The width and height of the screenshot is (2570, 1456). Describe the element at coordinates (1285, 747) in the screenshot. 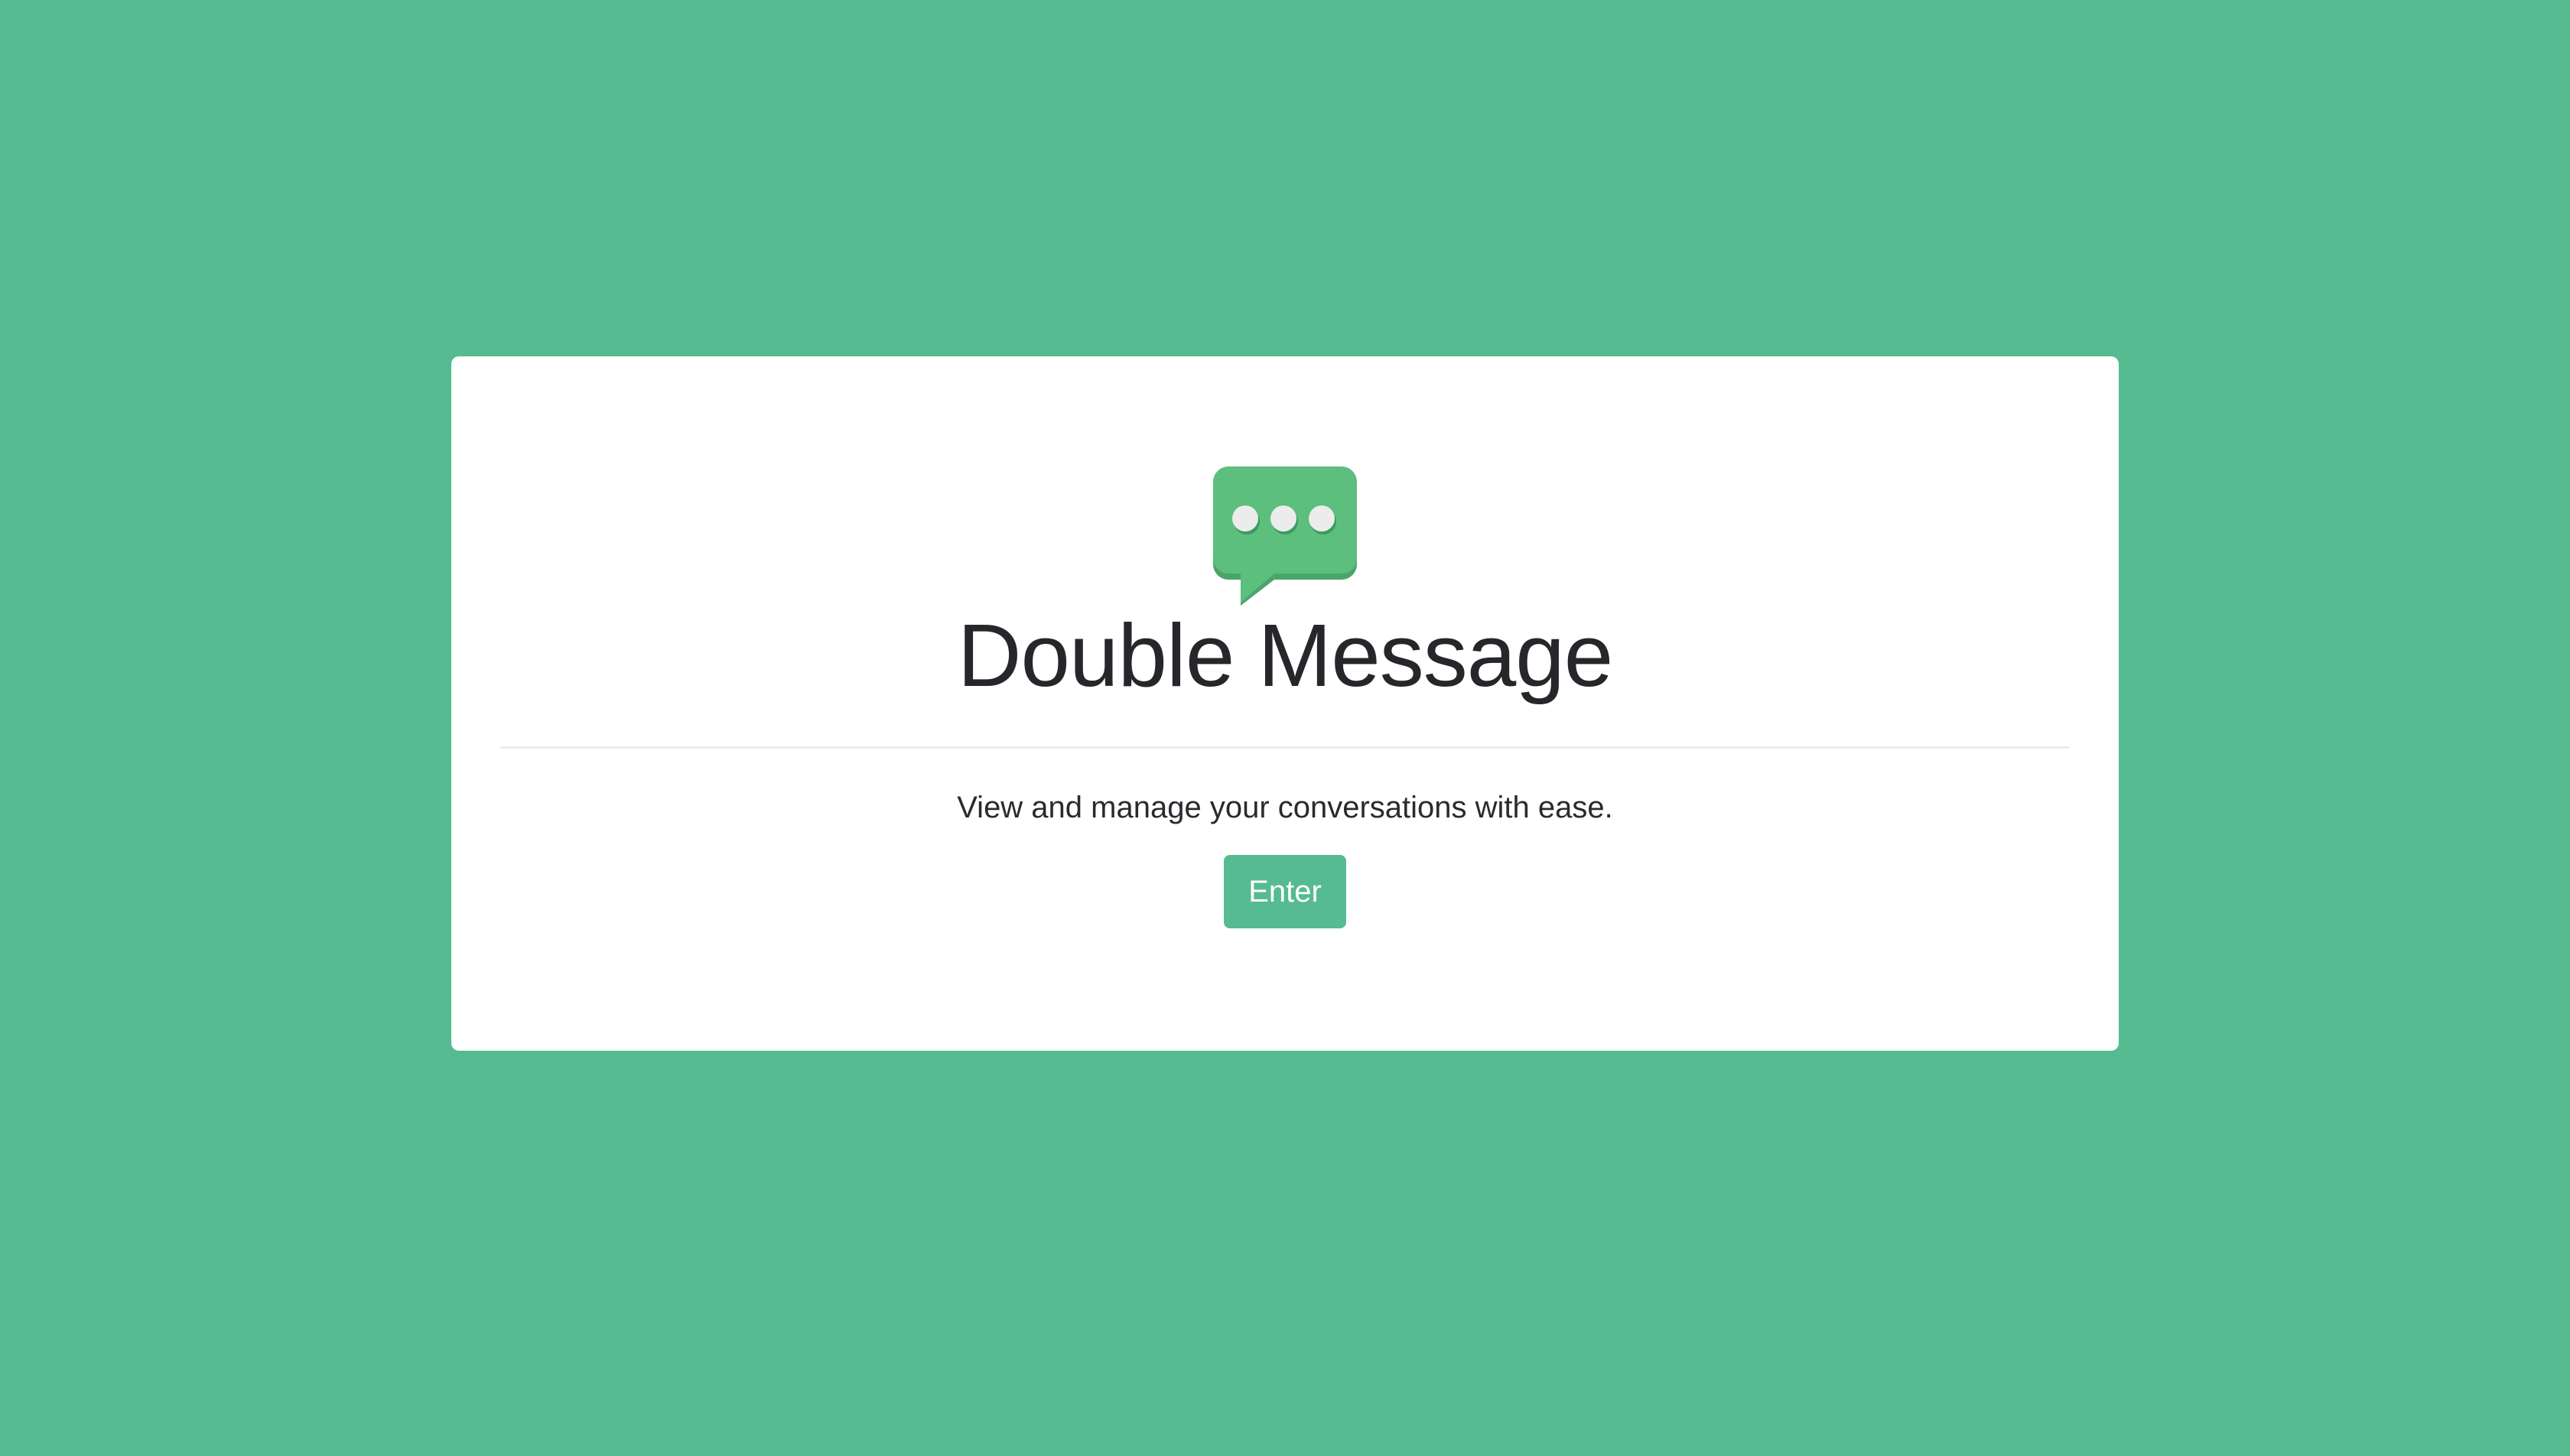

I see `divider` at that location.